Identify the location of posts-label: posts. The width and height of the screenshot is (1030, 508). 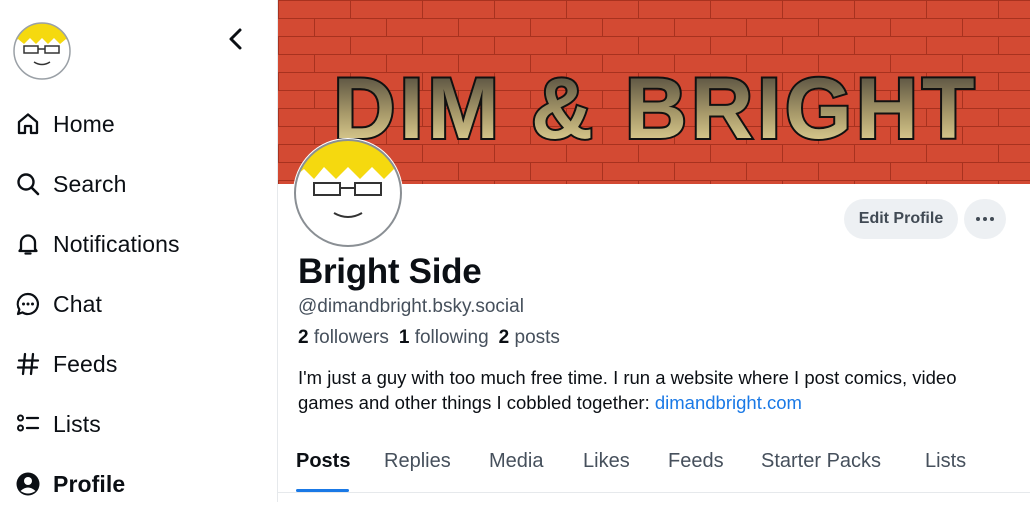
(537, 337).